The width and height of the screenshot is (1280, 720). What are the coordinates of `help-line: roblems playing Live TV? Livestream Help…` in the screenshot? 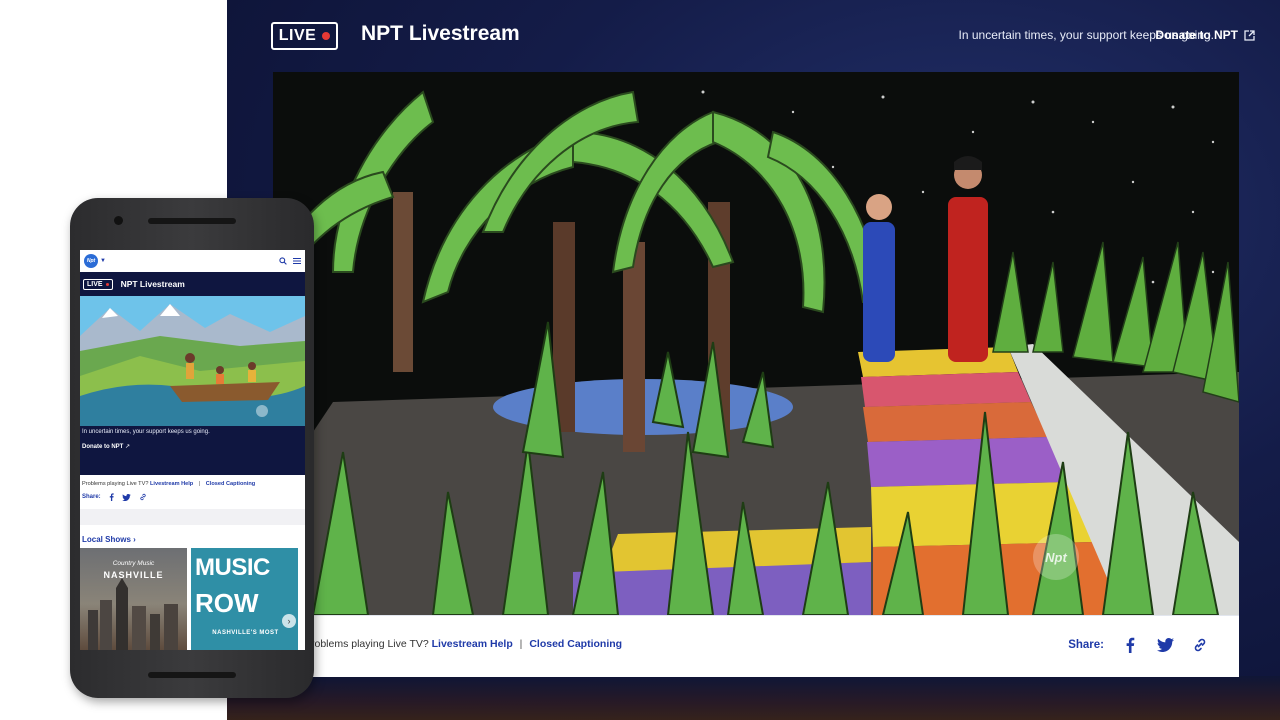 It's located at (466, 644).